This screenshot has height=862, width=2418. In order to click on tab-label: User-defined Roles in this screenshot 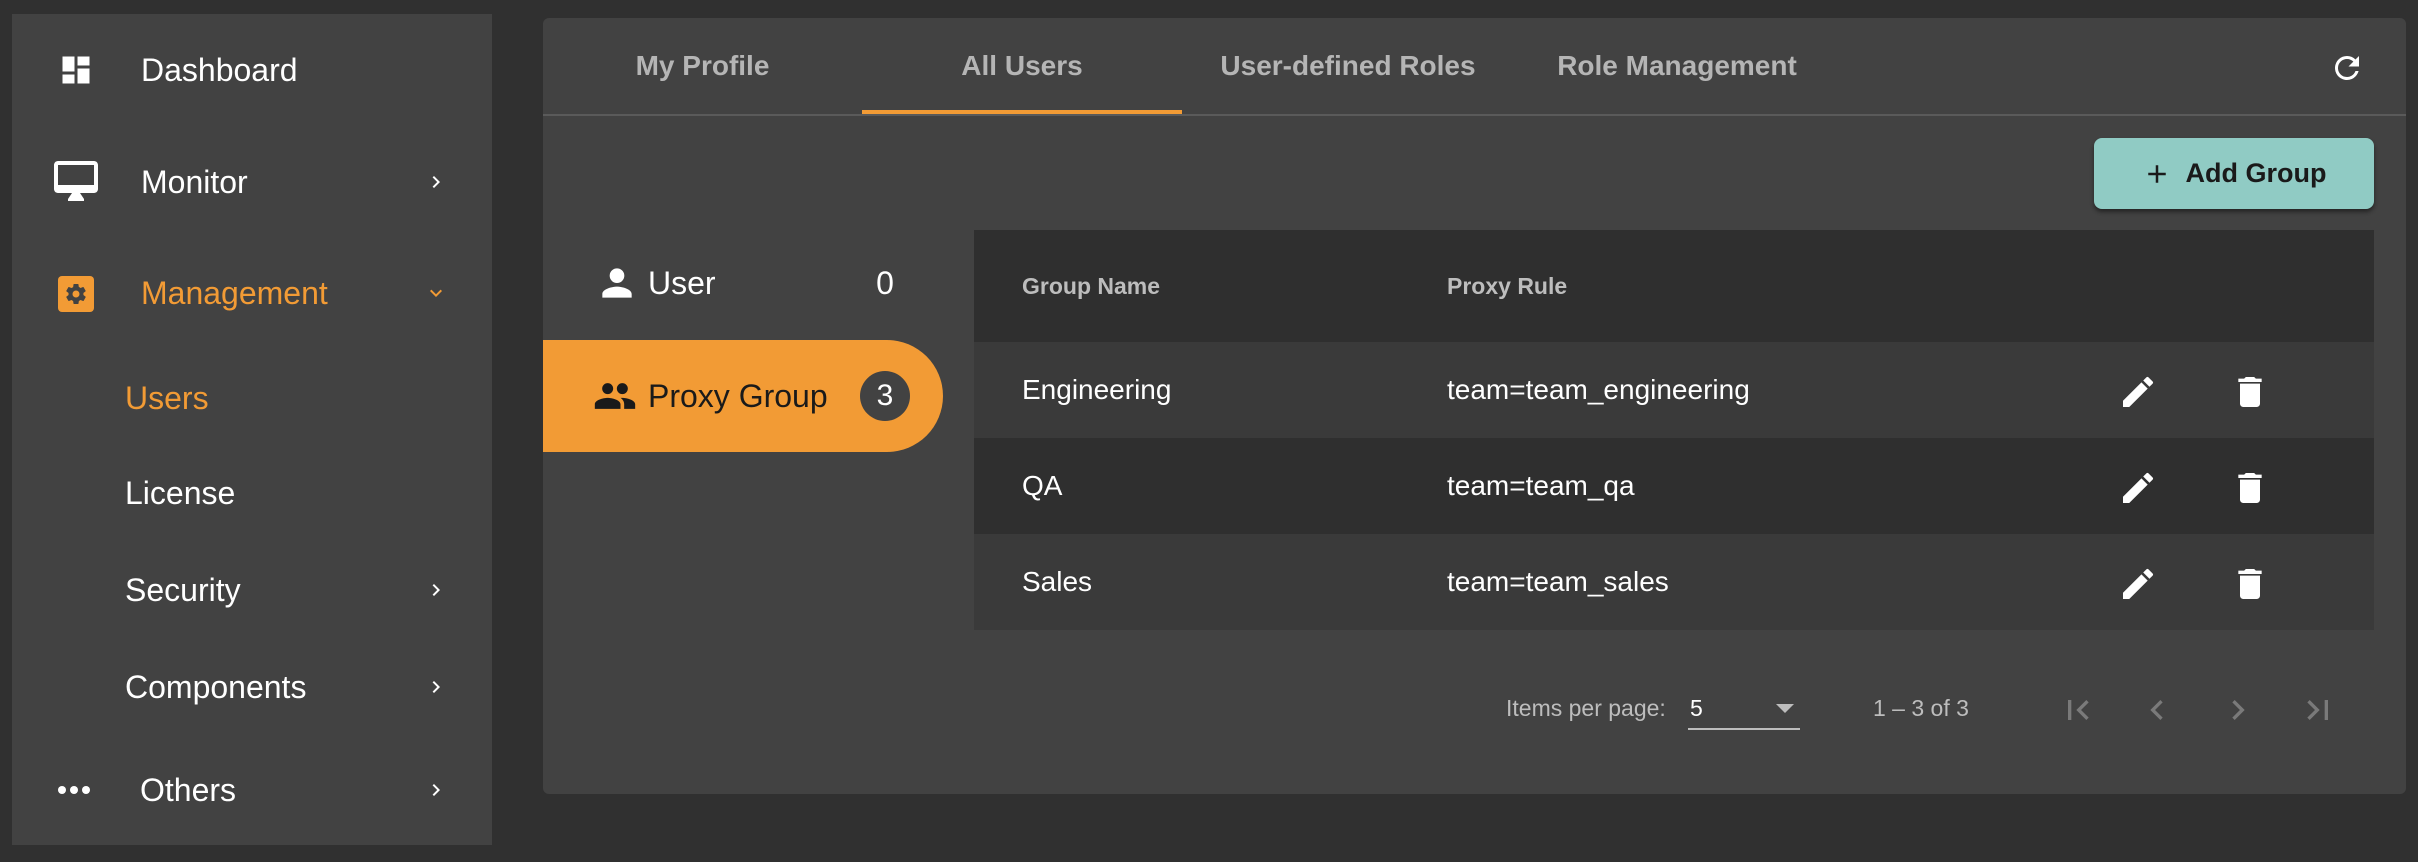, I will do `click(1348, 65)`.